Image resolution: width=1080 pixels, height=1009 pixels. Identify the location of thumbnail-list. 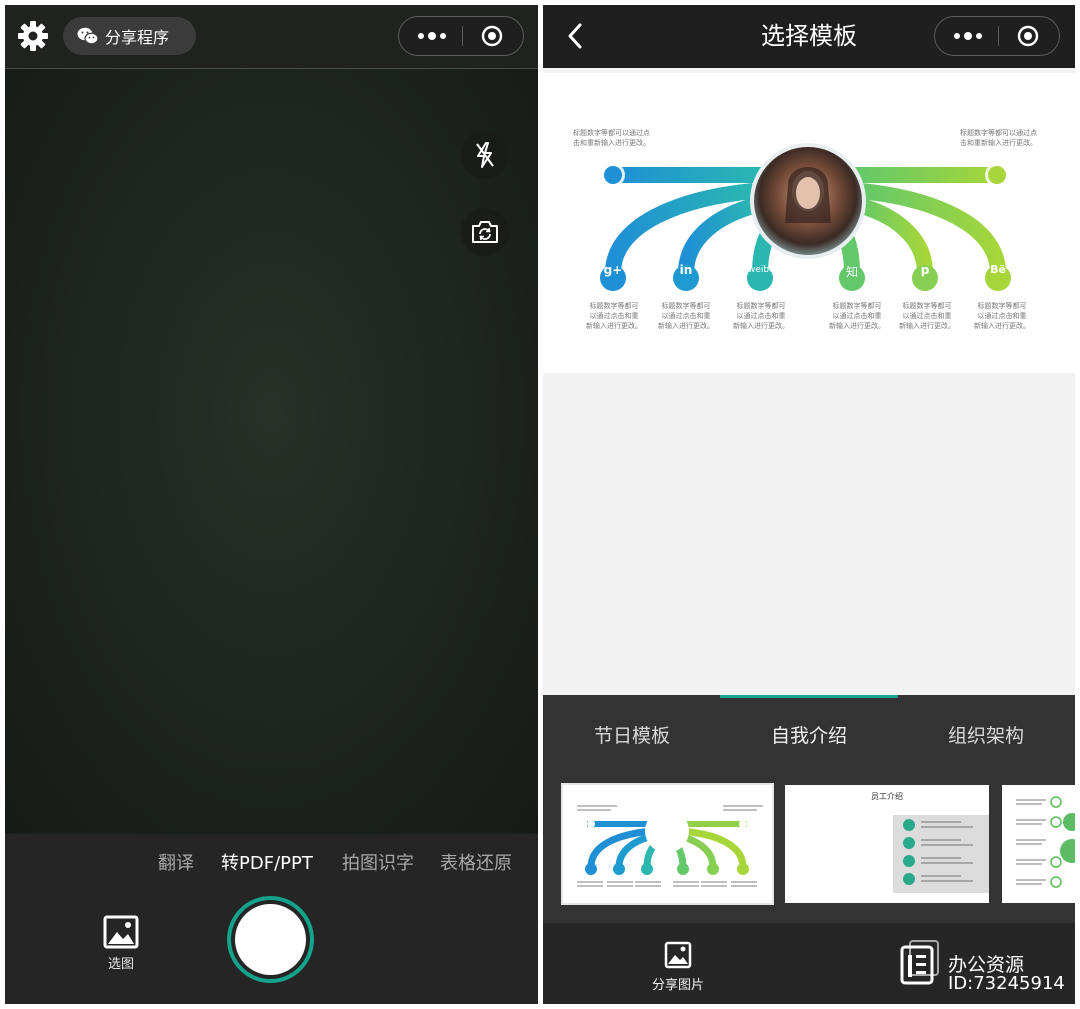
(1038, 844).